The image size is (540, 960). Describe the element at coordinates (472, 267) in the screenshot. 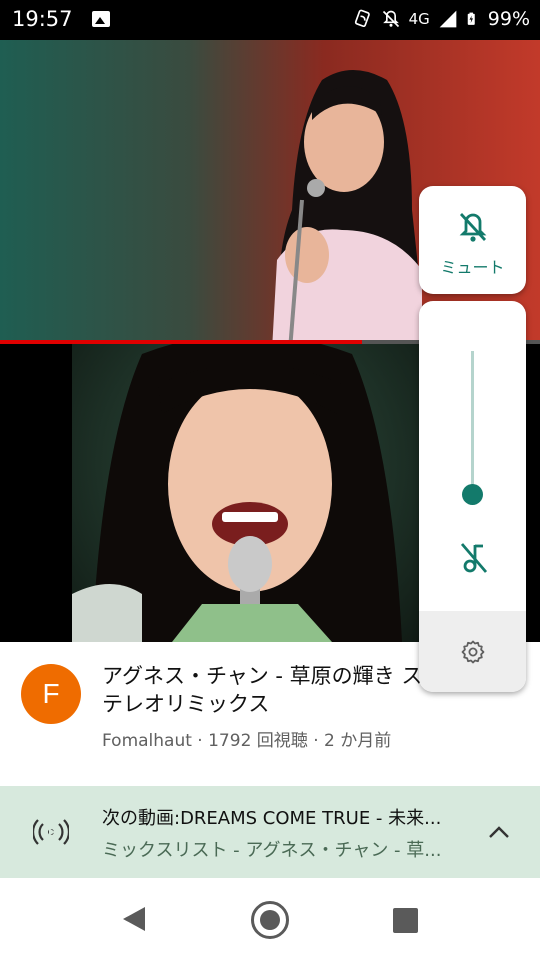

I see `mute-label: ミュート` at that location.